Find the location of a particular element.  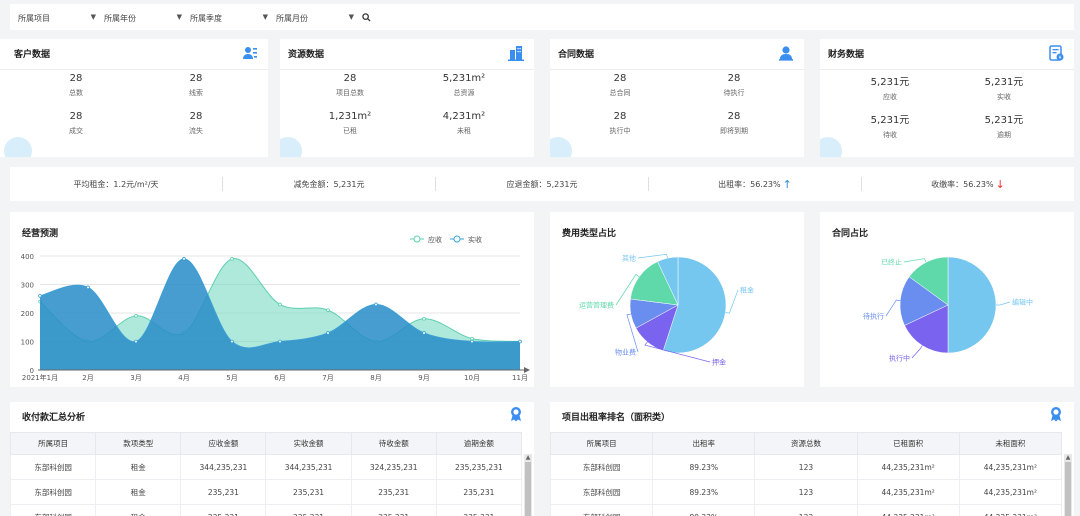

legend-marker is located at coordinates (457, 239).